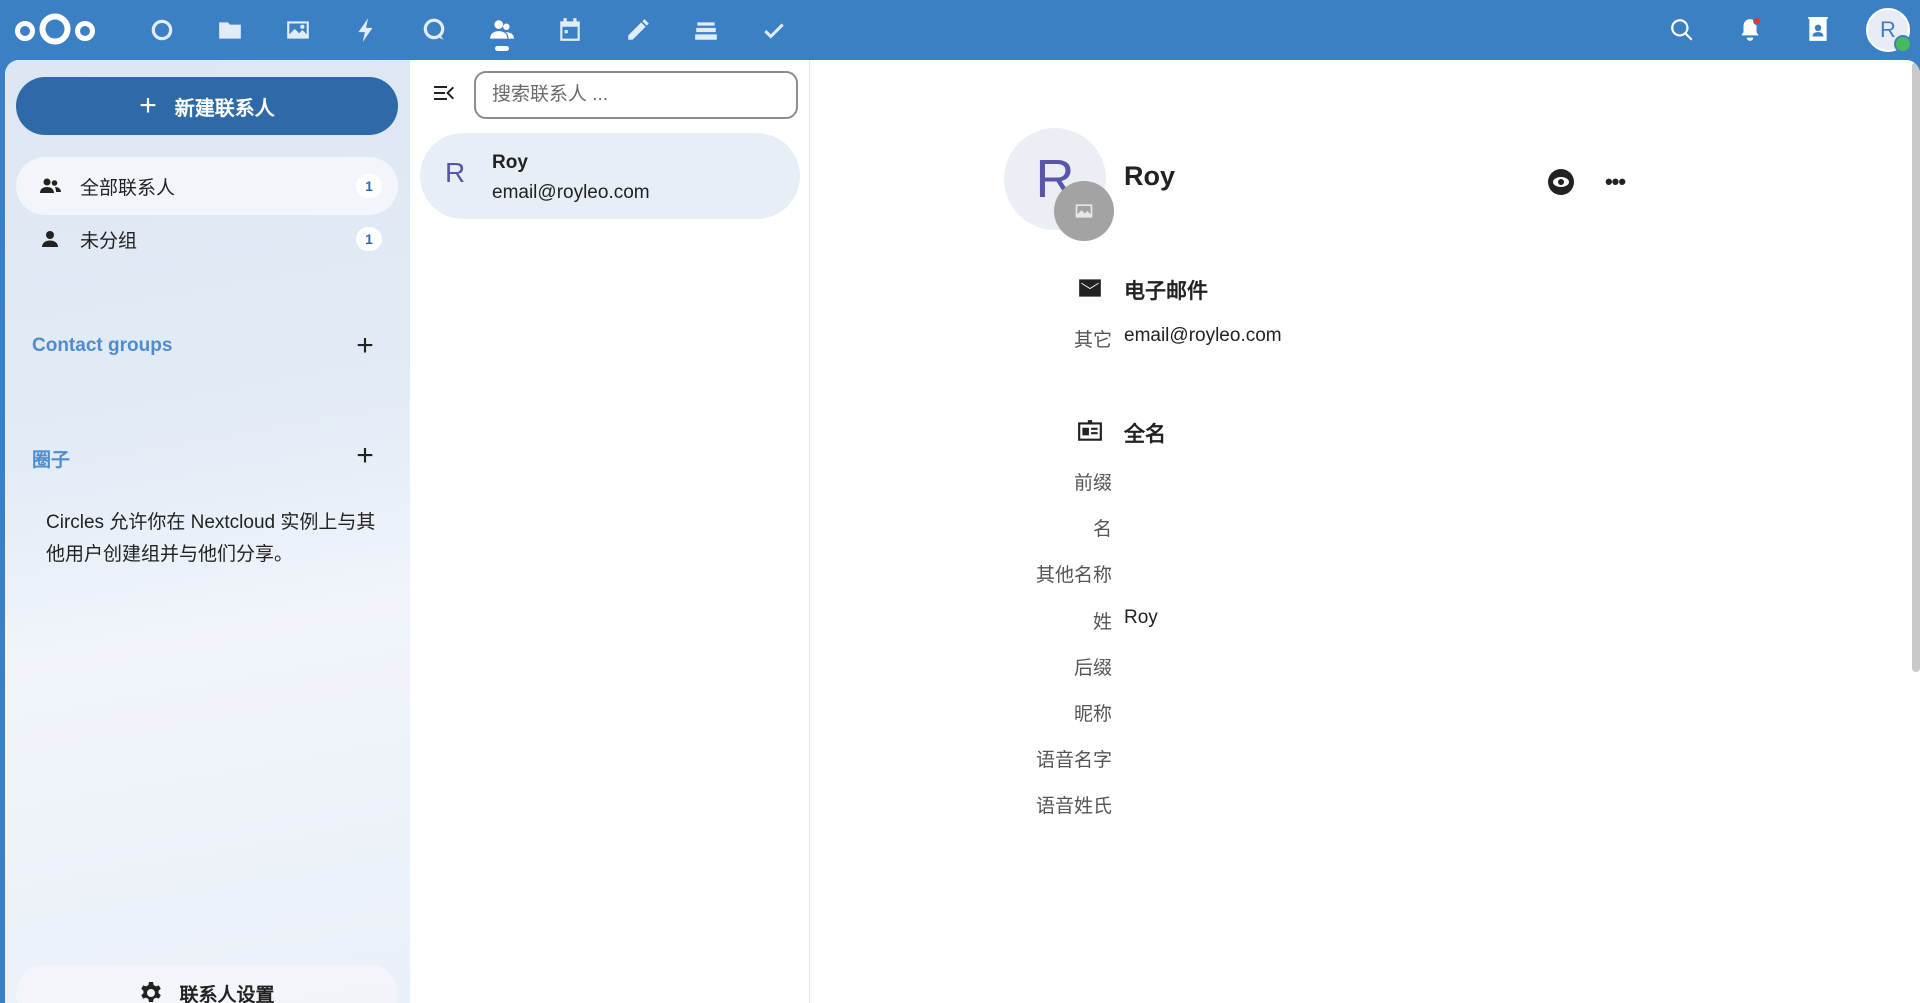 The image size is (1920, 1003). Describe the element at coordinates (1102, 622) in the screenshot. I see `last-name-label: 姓` at that location.